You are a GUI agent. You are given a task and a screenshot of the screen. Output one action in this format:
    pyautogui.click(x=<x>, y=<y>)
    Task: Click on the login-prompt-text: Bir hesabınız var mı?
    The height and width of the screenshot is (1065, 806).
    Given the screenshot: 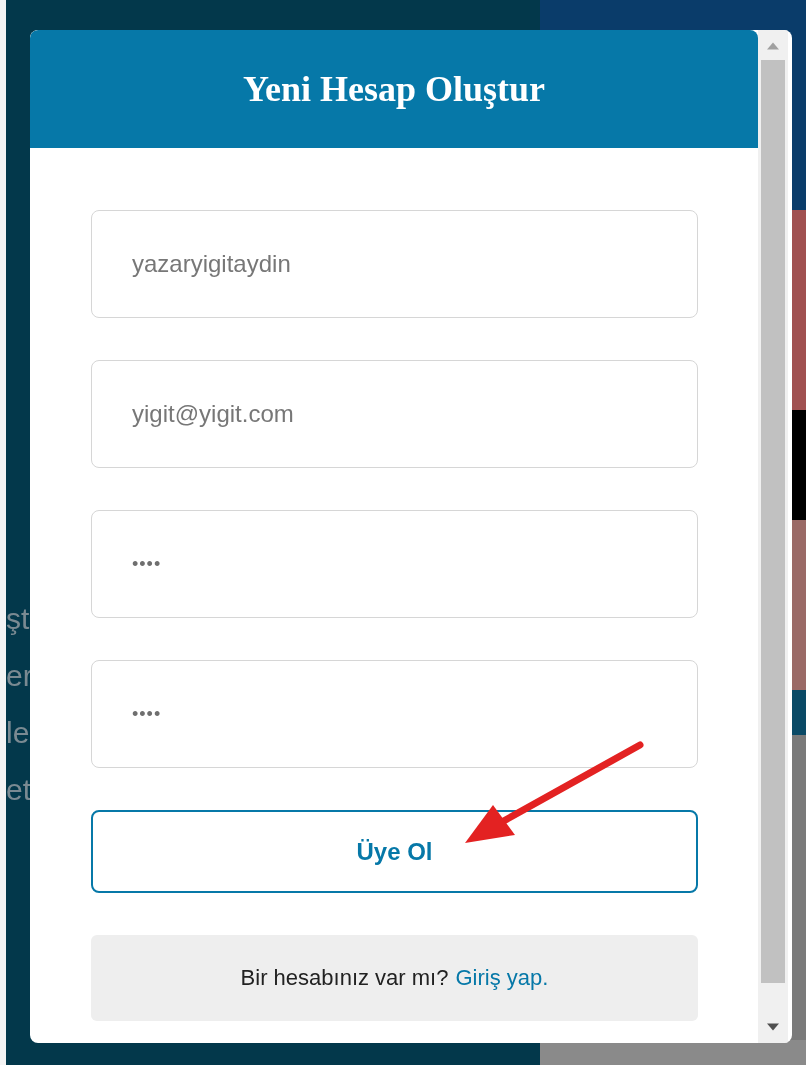 What is the action you would take?
    pyautogui.click(x=344, y=978)
    